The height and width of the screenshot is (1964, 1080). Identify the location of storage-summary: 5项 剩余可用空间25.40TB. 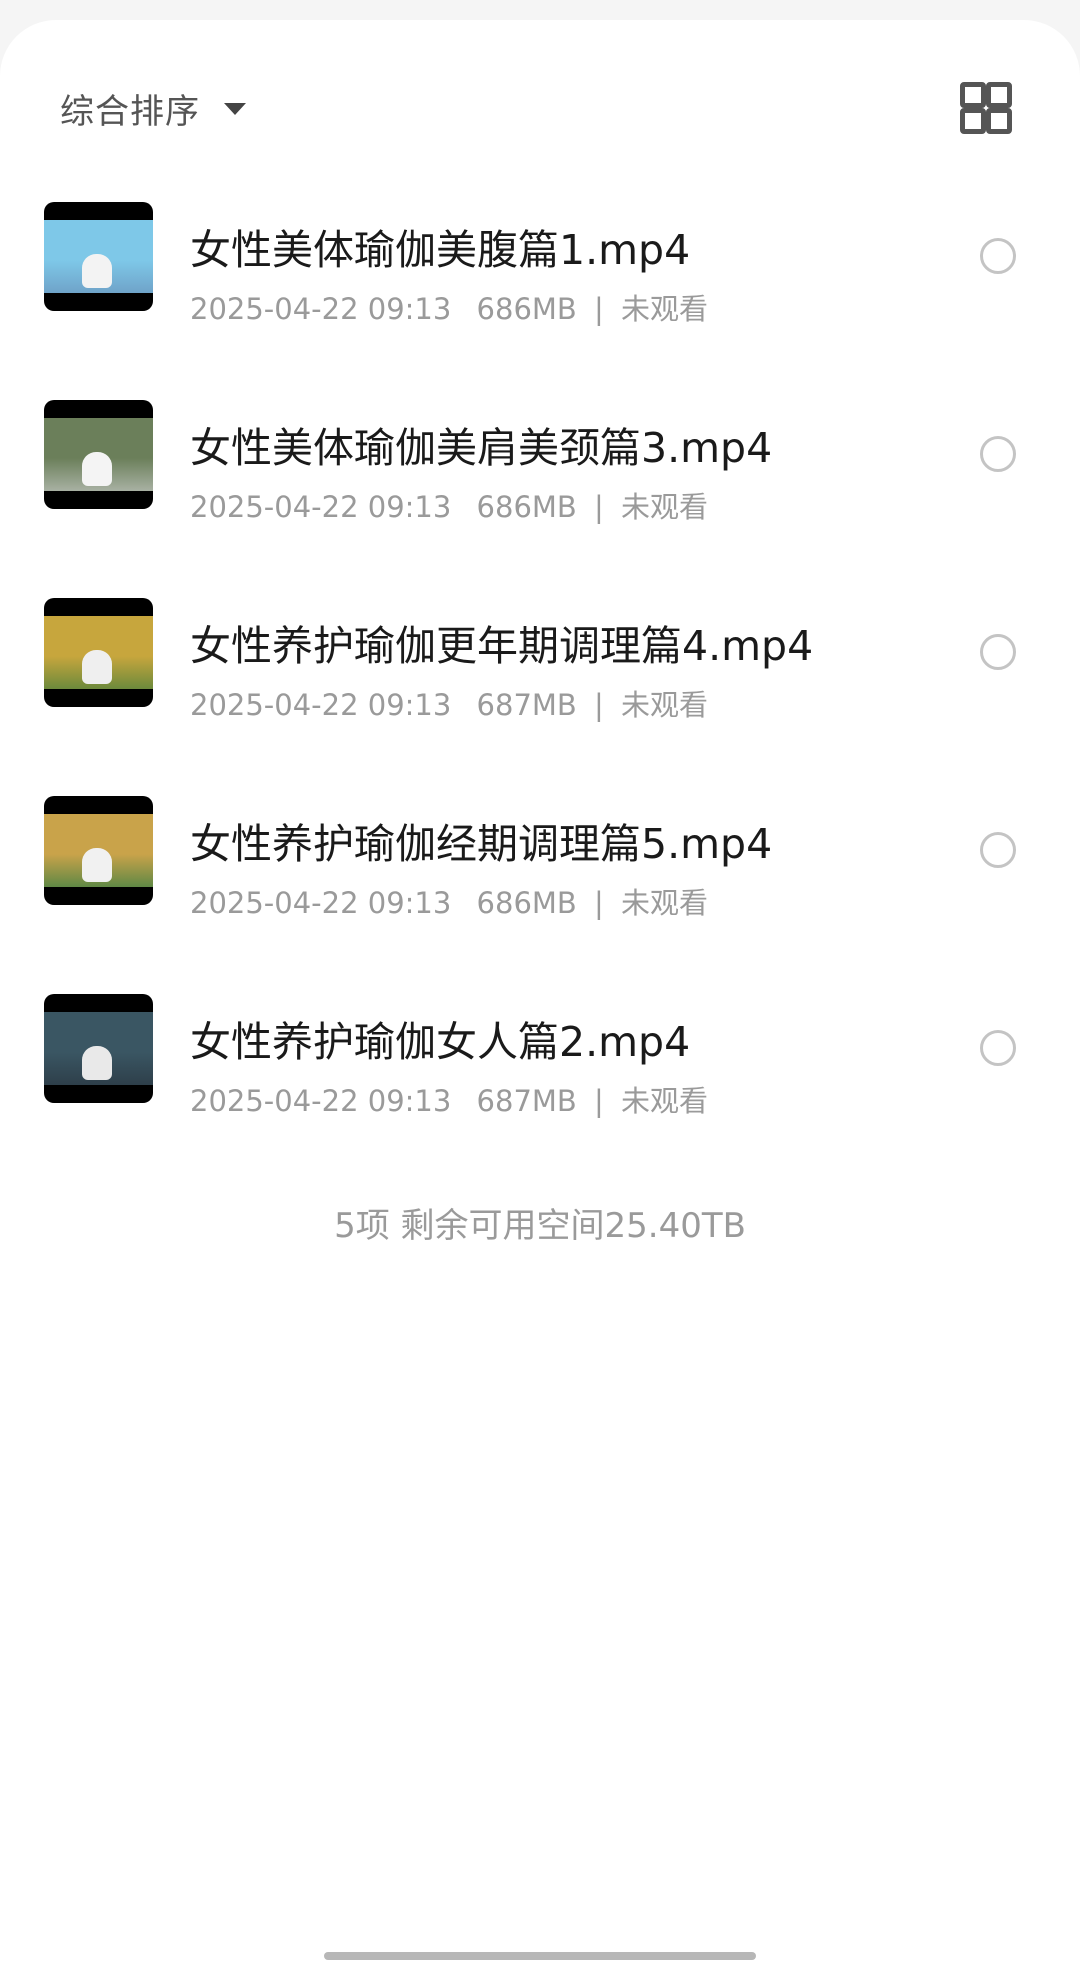
(540, 1226).